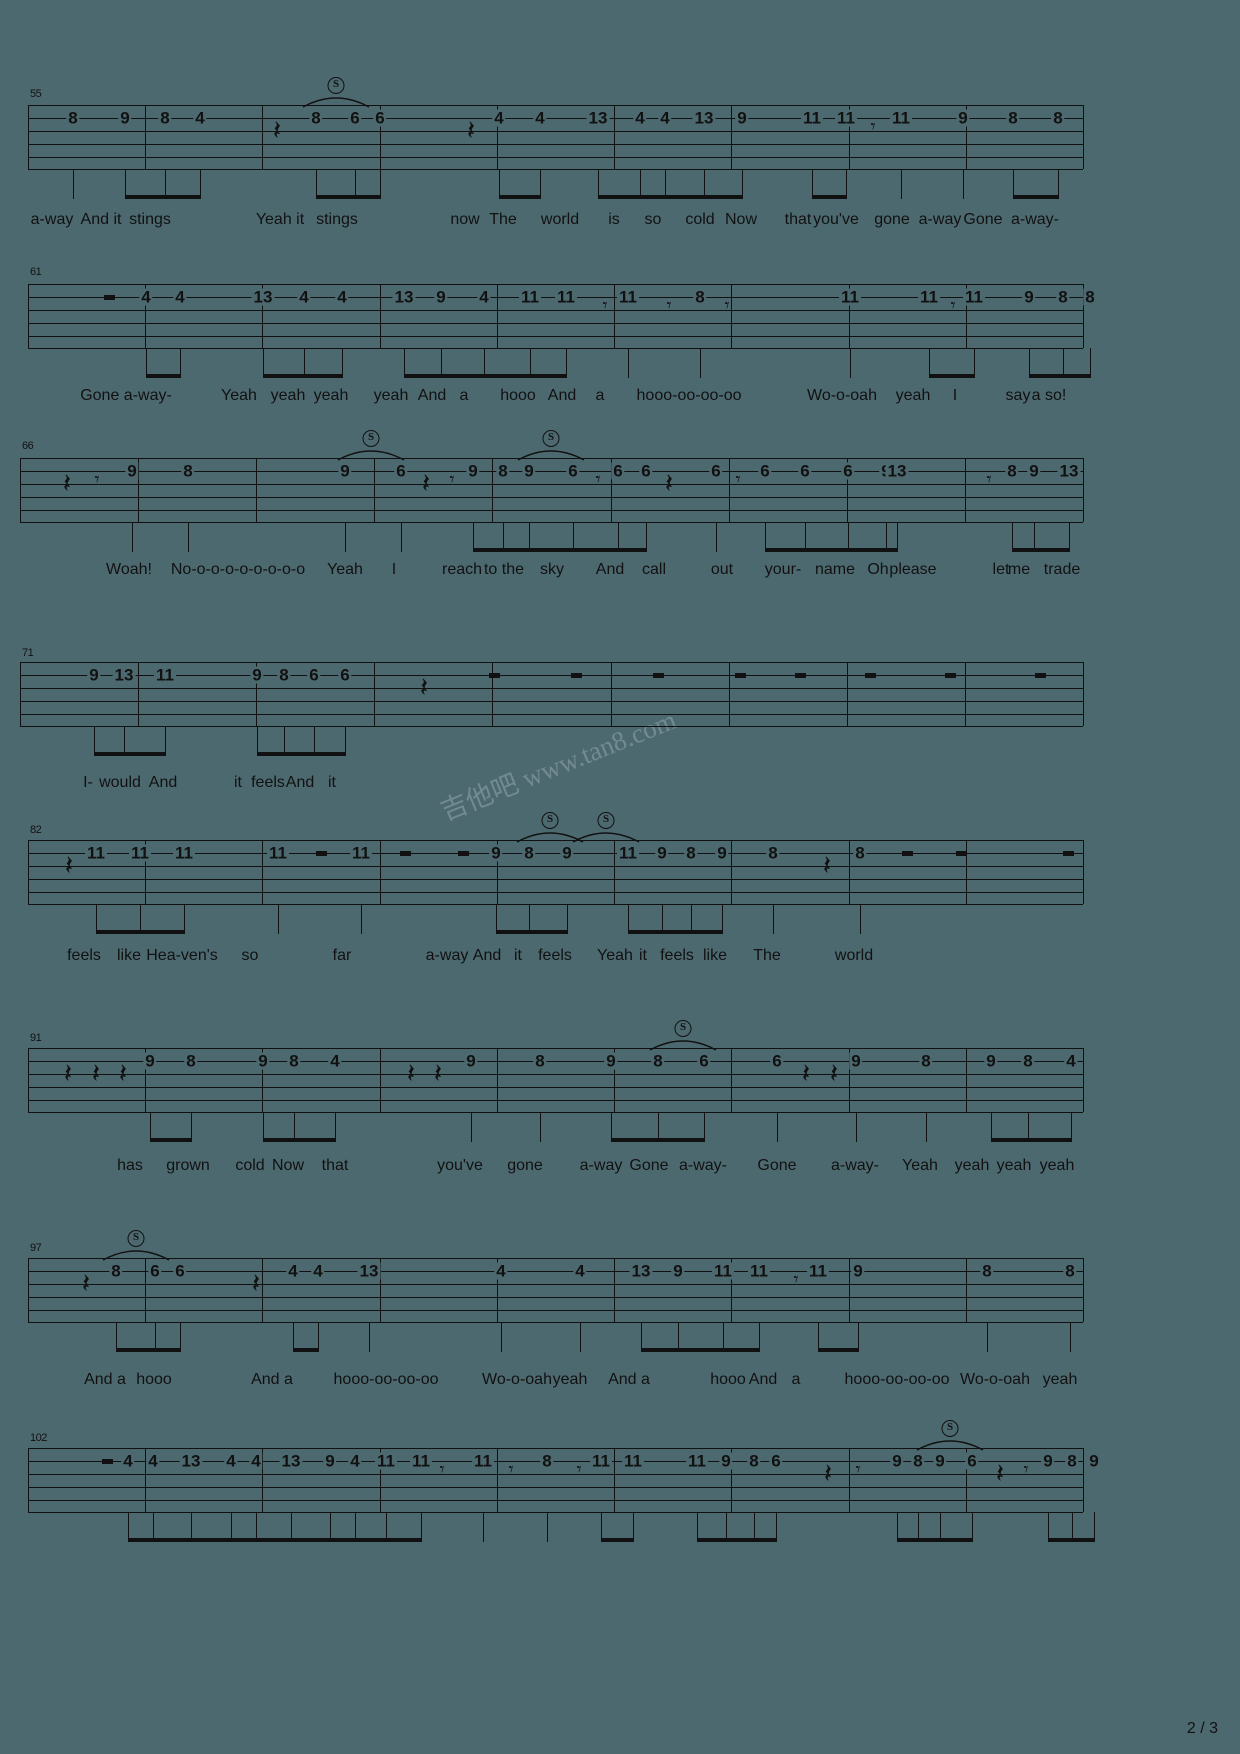  What do you see at coordinates (855, 1165) in the screenshot?
I see `lyric-syllable: a-way-` at bounding box center [855, 1165].